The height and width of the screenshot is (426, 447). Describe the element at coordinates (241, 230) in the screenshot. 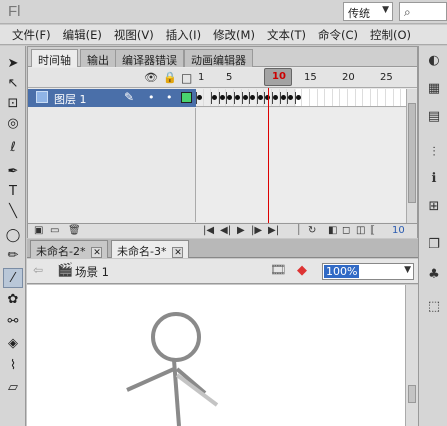

I see `play-icon: ▶` at that location.